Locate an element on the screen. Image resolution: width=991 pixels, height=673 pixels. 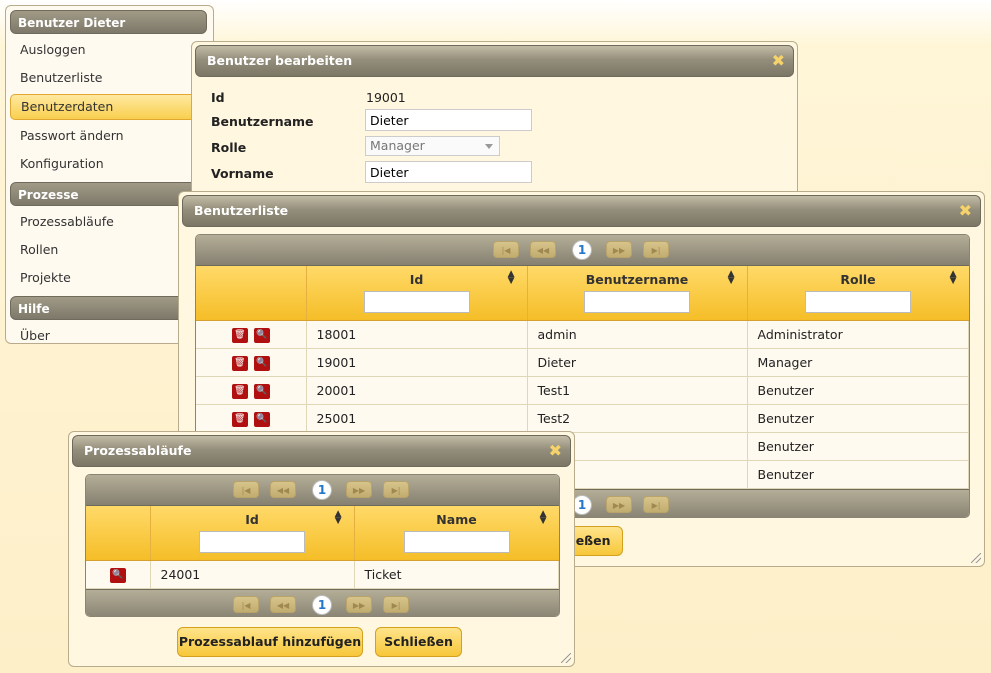
table-header-row: Id ▲ ▼ Name ▲ ▼ is located at coordinates (322, 533).